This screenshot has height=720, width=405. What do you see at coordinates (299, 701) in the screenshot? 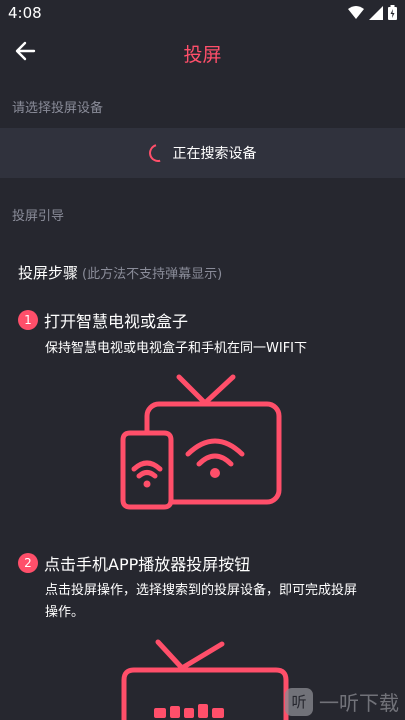
I see `watermark-logo: 听` at bounding box center [299, 701].